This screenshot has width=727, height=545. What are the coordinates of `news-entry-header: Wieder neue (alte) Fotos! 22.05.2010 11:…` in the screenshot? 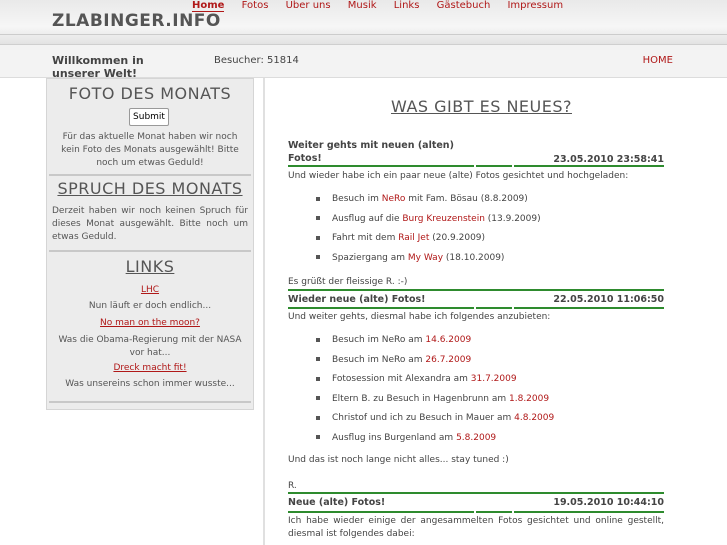 It's located at (476, 299).